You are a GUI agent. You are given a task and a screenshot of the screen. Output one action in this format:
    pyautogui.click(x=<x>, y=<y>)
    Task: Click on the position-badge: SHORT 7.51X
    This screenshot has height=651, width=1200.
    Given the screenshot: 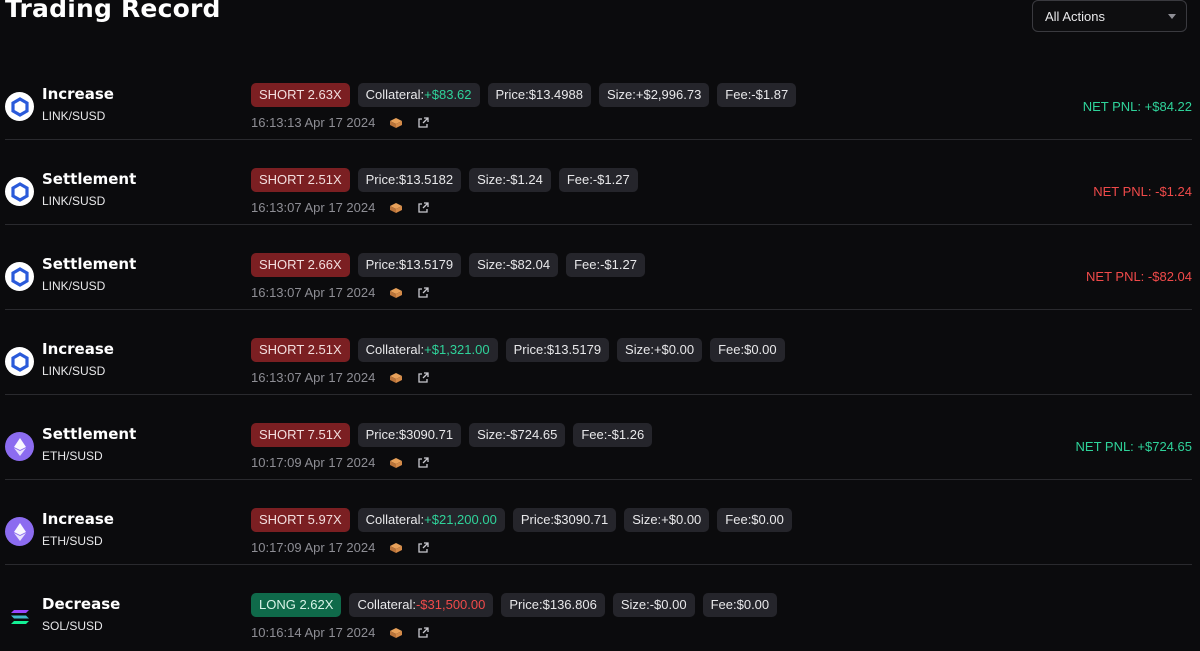 What is the action you would take?
    pyautogui.click(x=300, y=435)
    